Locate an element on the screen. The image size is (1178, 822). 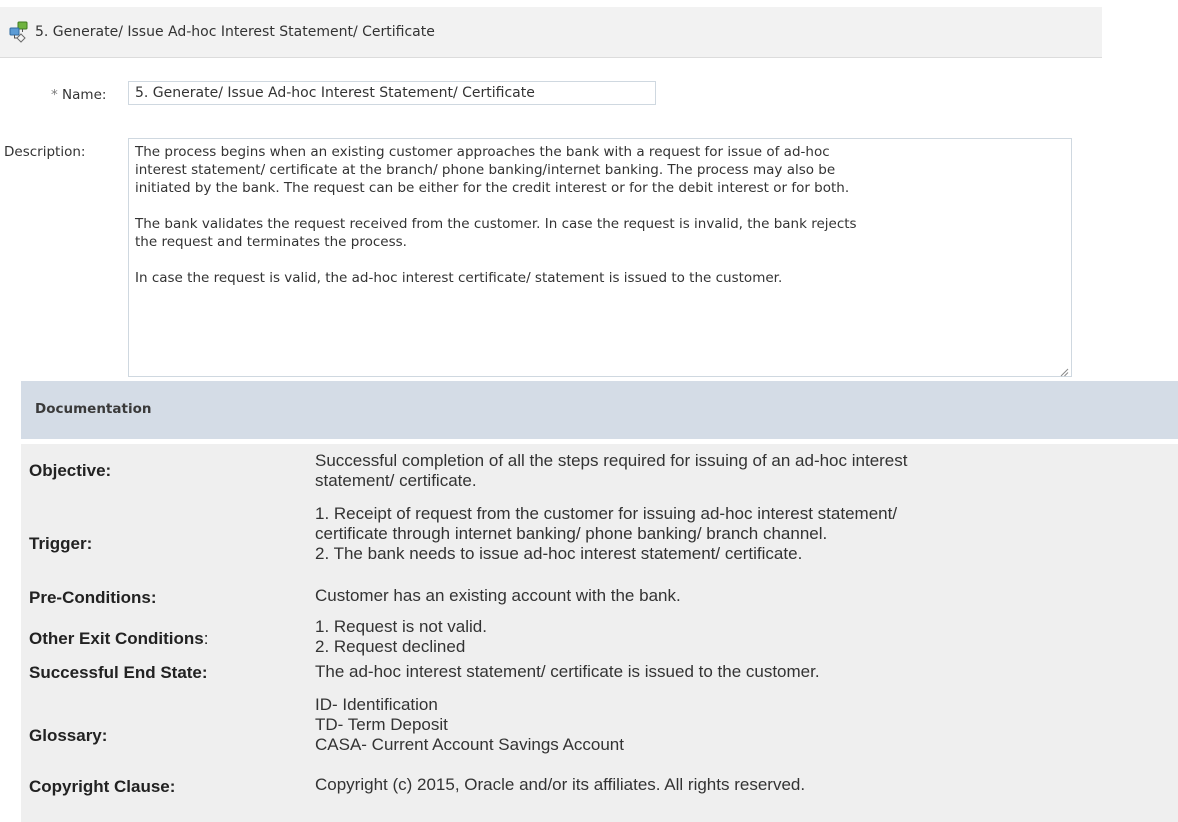
documentation-panel-header: Documentation is located at coordinates (599, 410).